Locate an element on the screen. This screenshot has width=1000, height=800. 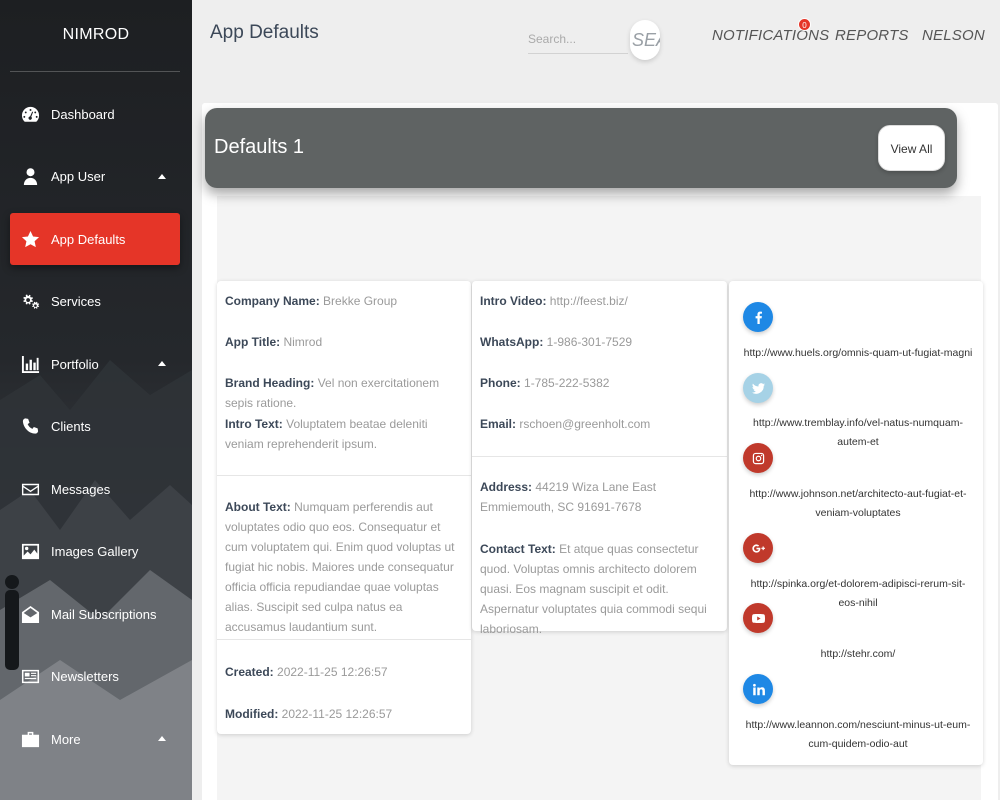
sidebar-item-app-defaults: App Defaults is located at coordinates (95, 239).